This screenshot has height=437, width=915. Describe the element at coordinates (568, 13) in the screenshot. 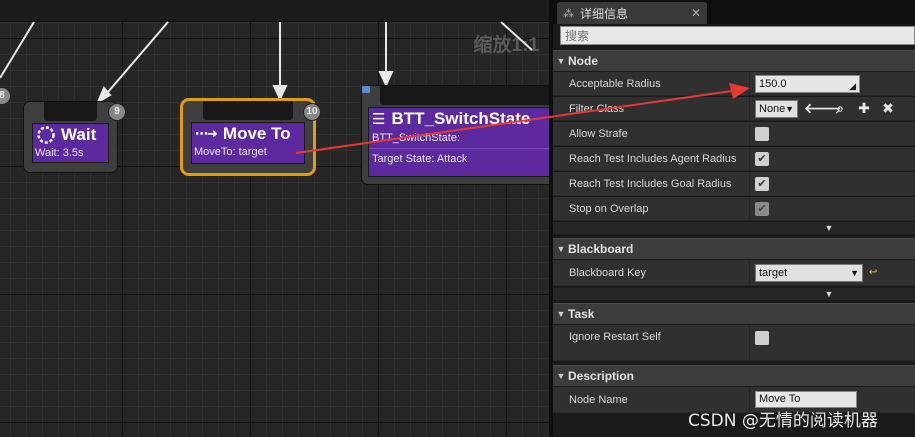

I see `details-tab-icon: ⁂` at that location.